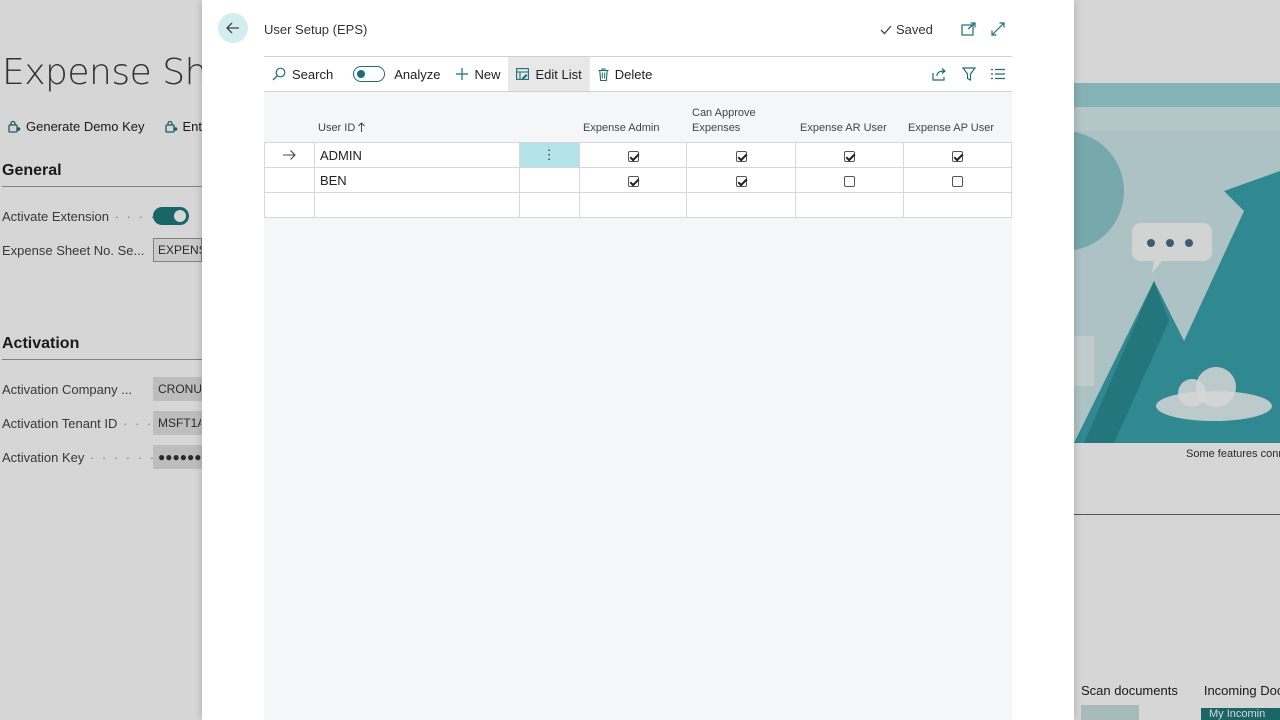 The width and height of the screenshot is (1280, 720). What do you see at coordinates (177, 389) in the screenshot?
I see `activation-company-input: CRONU` at bounding box center [177, 389].